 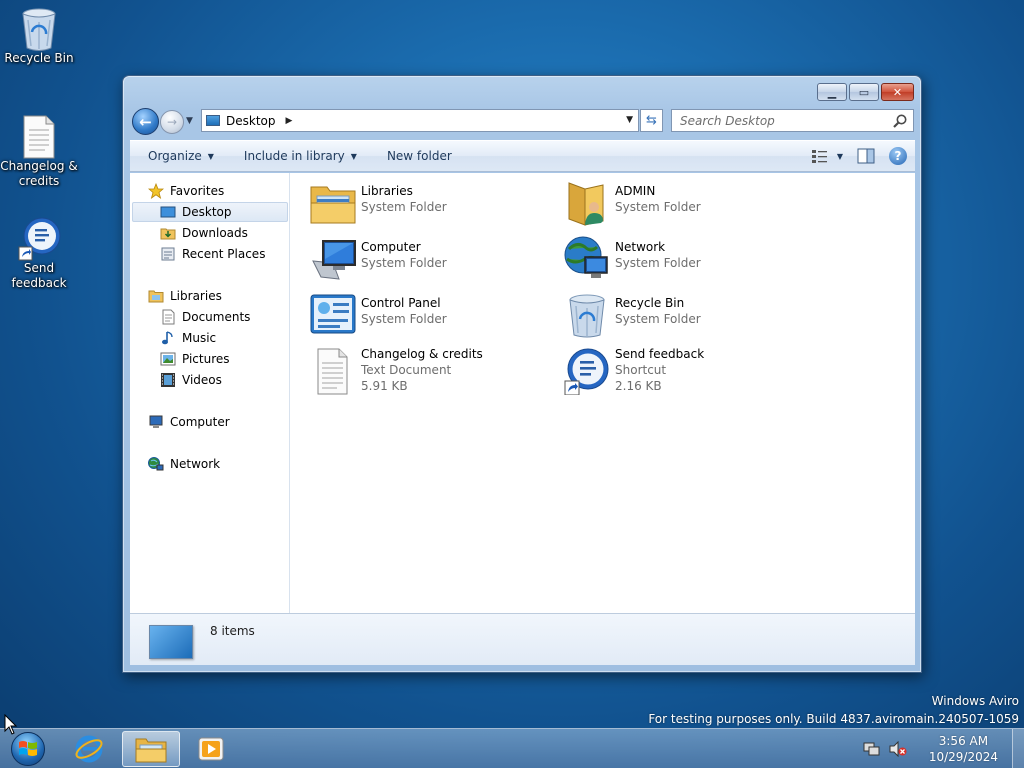 What do you see at coordinates (168, 380) in the screenshot?
I see `videos-icon` at bounding box center [168, 380].